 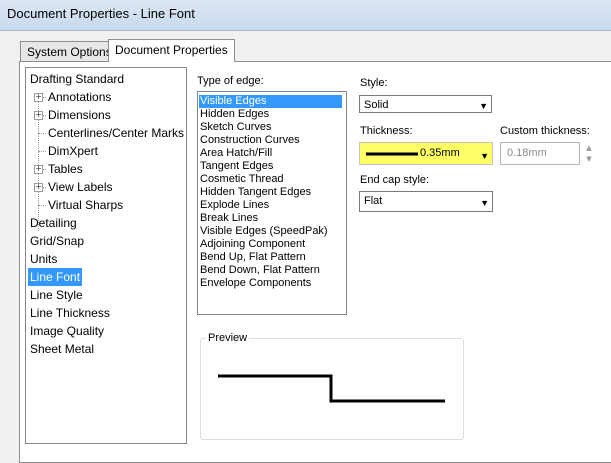 I want to click on thickness-value: 0.35mm, so click(x=440, y=153).